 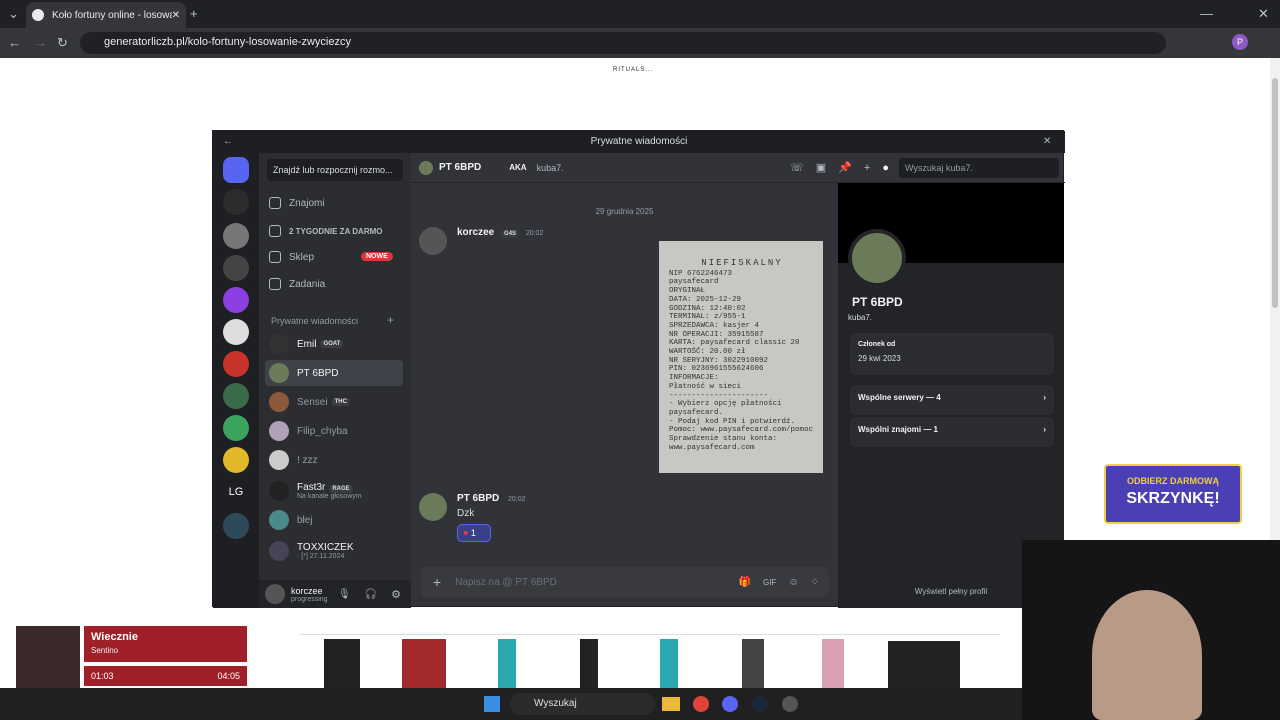 I want to click on headphones-icon: 🎧, so click(x=371, y=594).